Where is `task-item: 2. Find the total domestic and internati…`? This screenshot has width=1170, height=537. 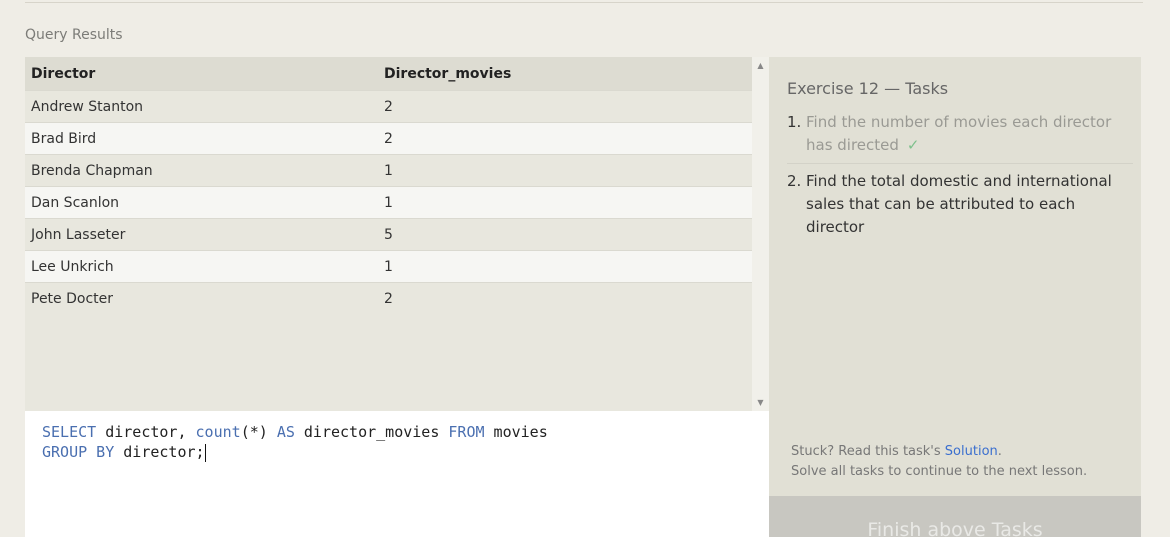 task-item: 2. Find the total domestic and internati… is located at coordinates (960, 204).